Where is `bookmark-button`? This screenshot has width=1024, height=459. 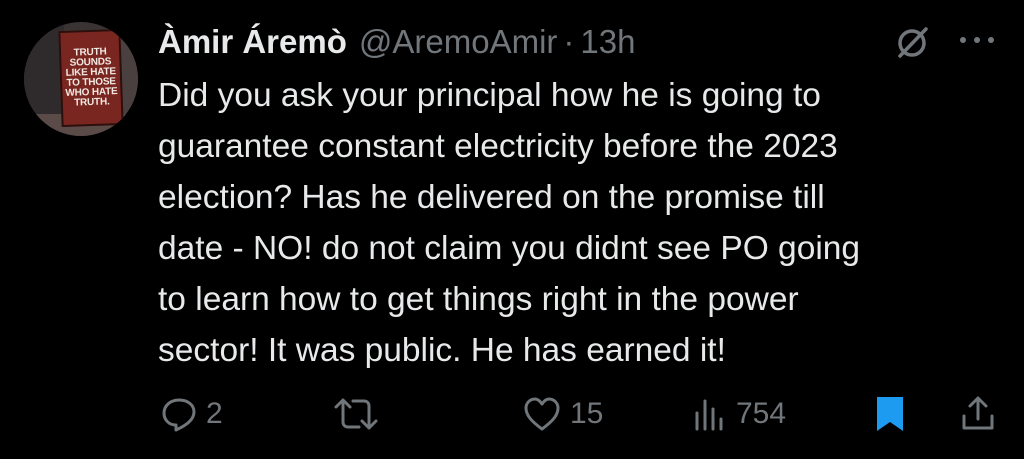
bookmark-button is located at coordinates (890, 414).